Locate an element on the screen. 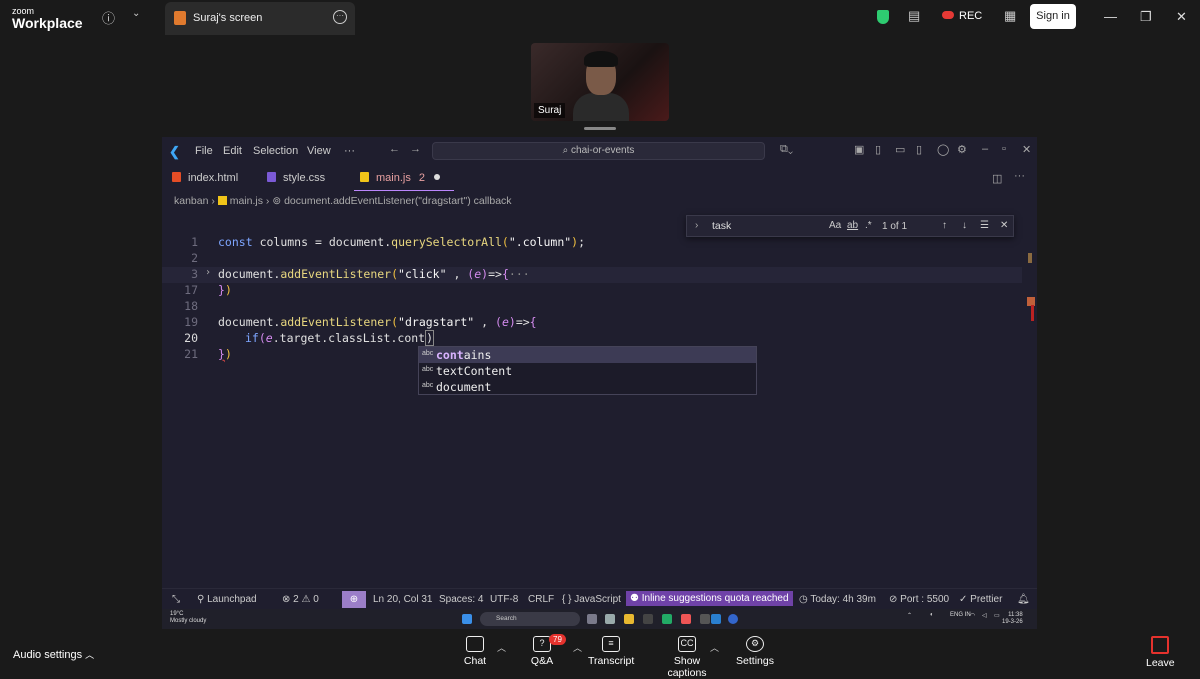  breadcrumb-folder: kanban is located at coordinates (191, 201).